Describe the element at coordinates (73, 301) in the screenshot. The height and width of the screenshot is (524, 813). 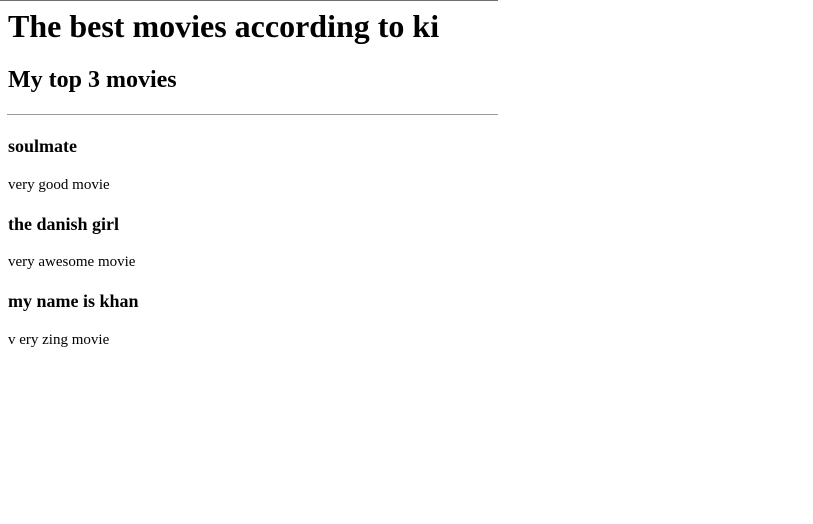
I see `movie-title: my name is khan` at that location.